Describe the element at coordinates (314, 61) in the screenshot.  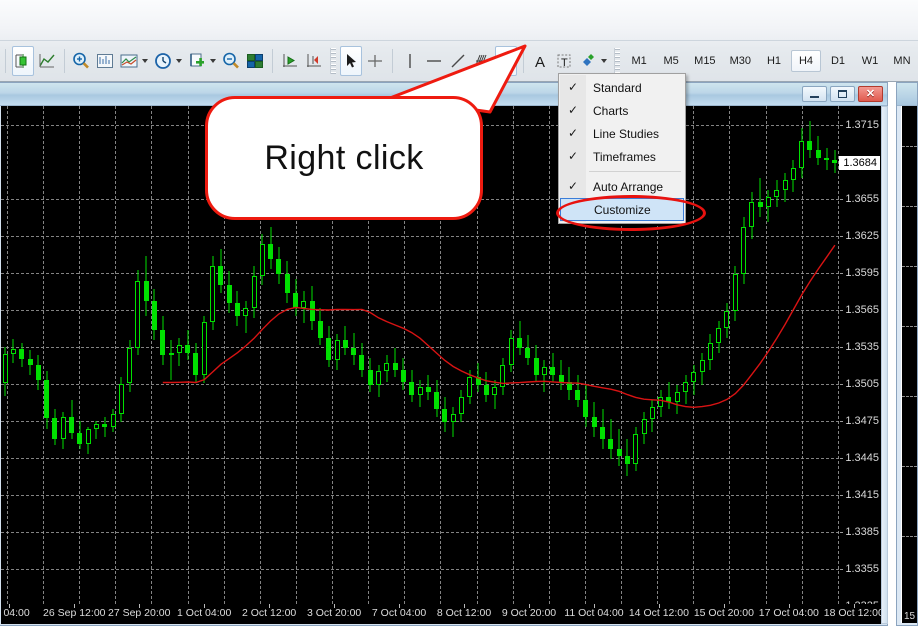
I see `autoscroll-icon` at that location.